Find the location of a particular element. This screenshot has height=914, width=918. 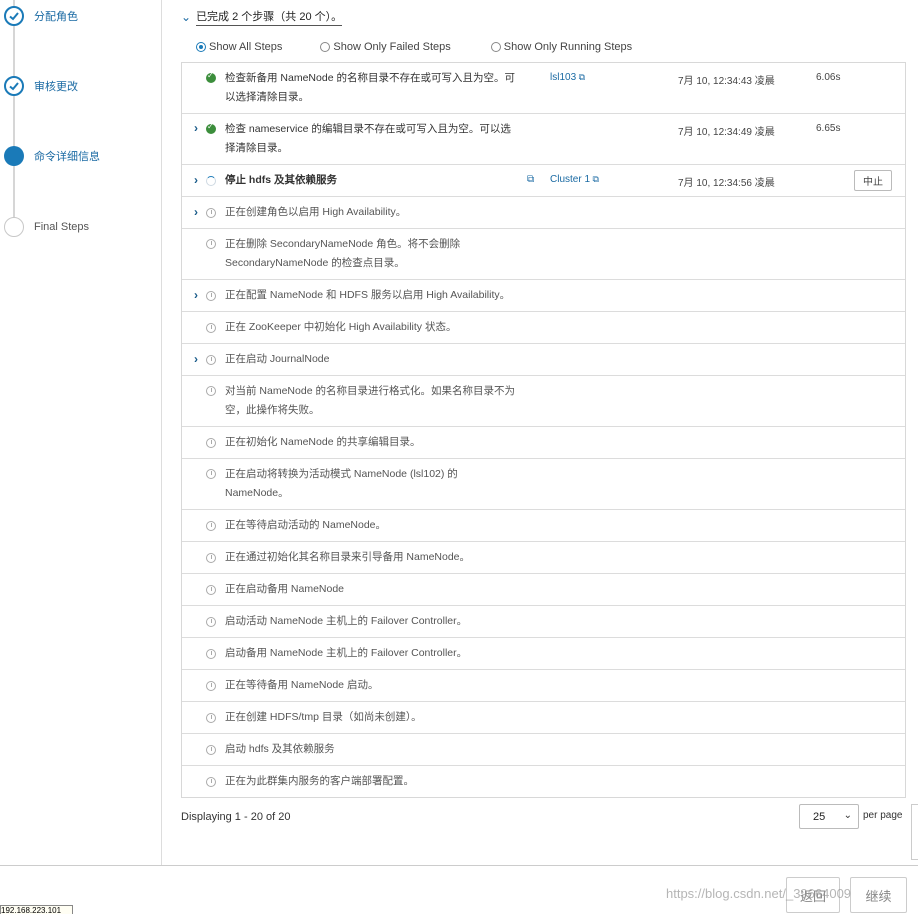

step-description: 正在通过初始化其名称目录来引导备用 NameNode。 is located at coordinates (348, 557).